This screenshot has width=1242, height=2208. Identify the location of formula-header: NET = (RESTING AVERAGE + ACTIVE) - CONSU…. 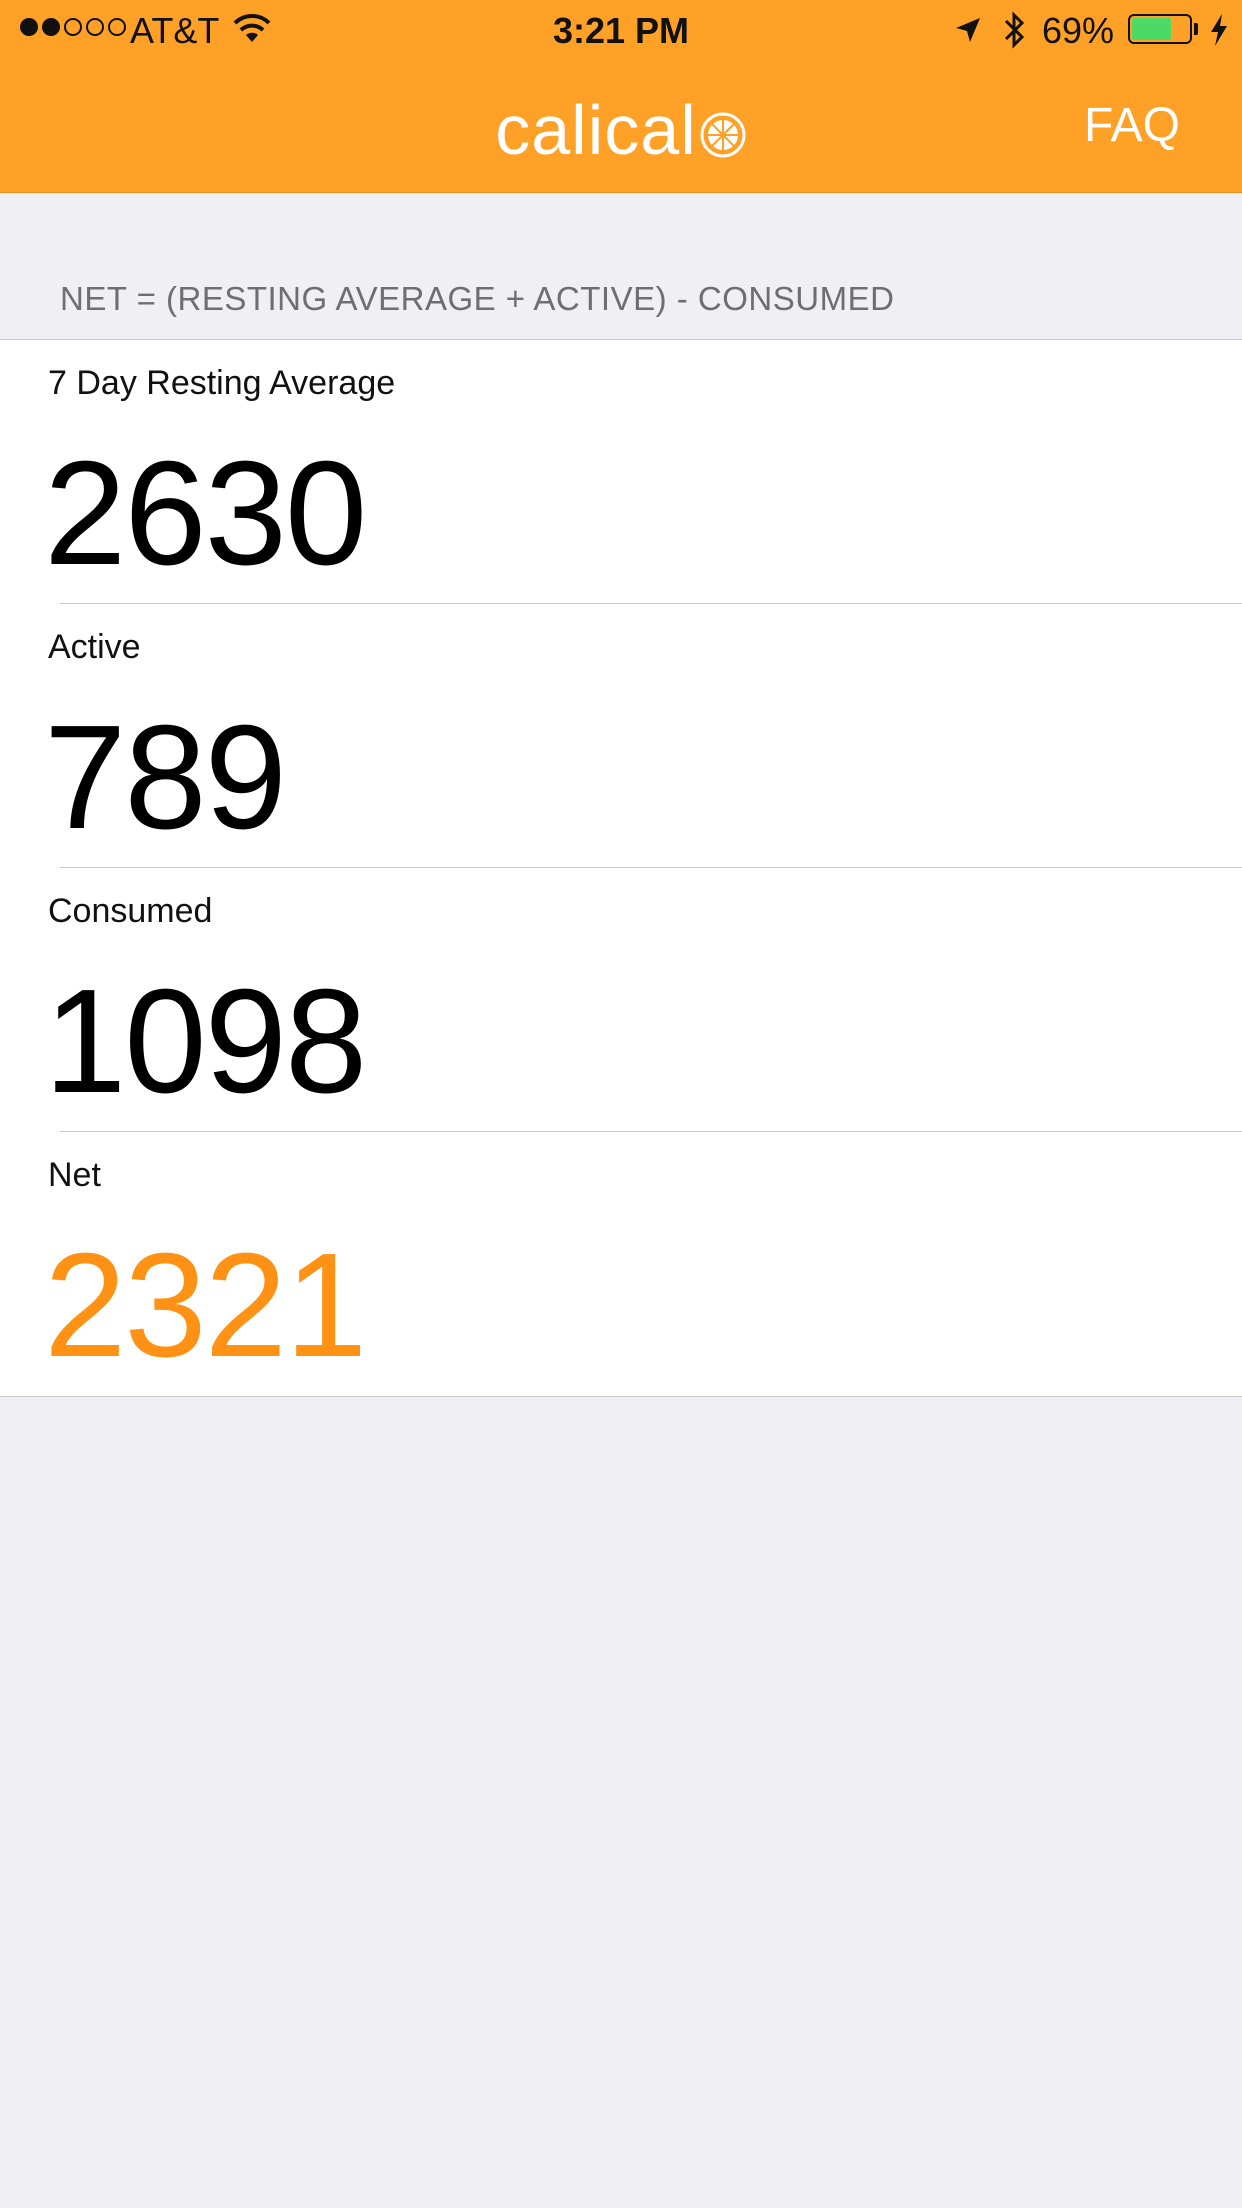
(477, 298).